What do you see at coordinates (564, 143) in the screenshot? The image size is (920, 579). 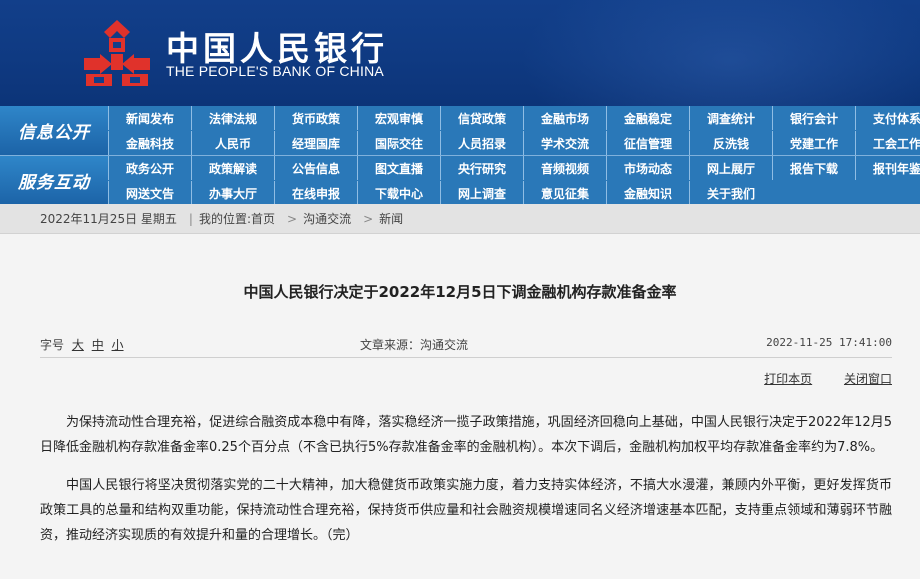 I see `nav-info-item: 学术交流` at bounding box center [564, 143].